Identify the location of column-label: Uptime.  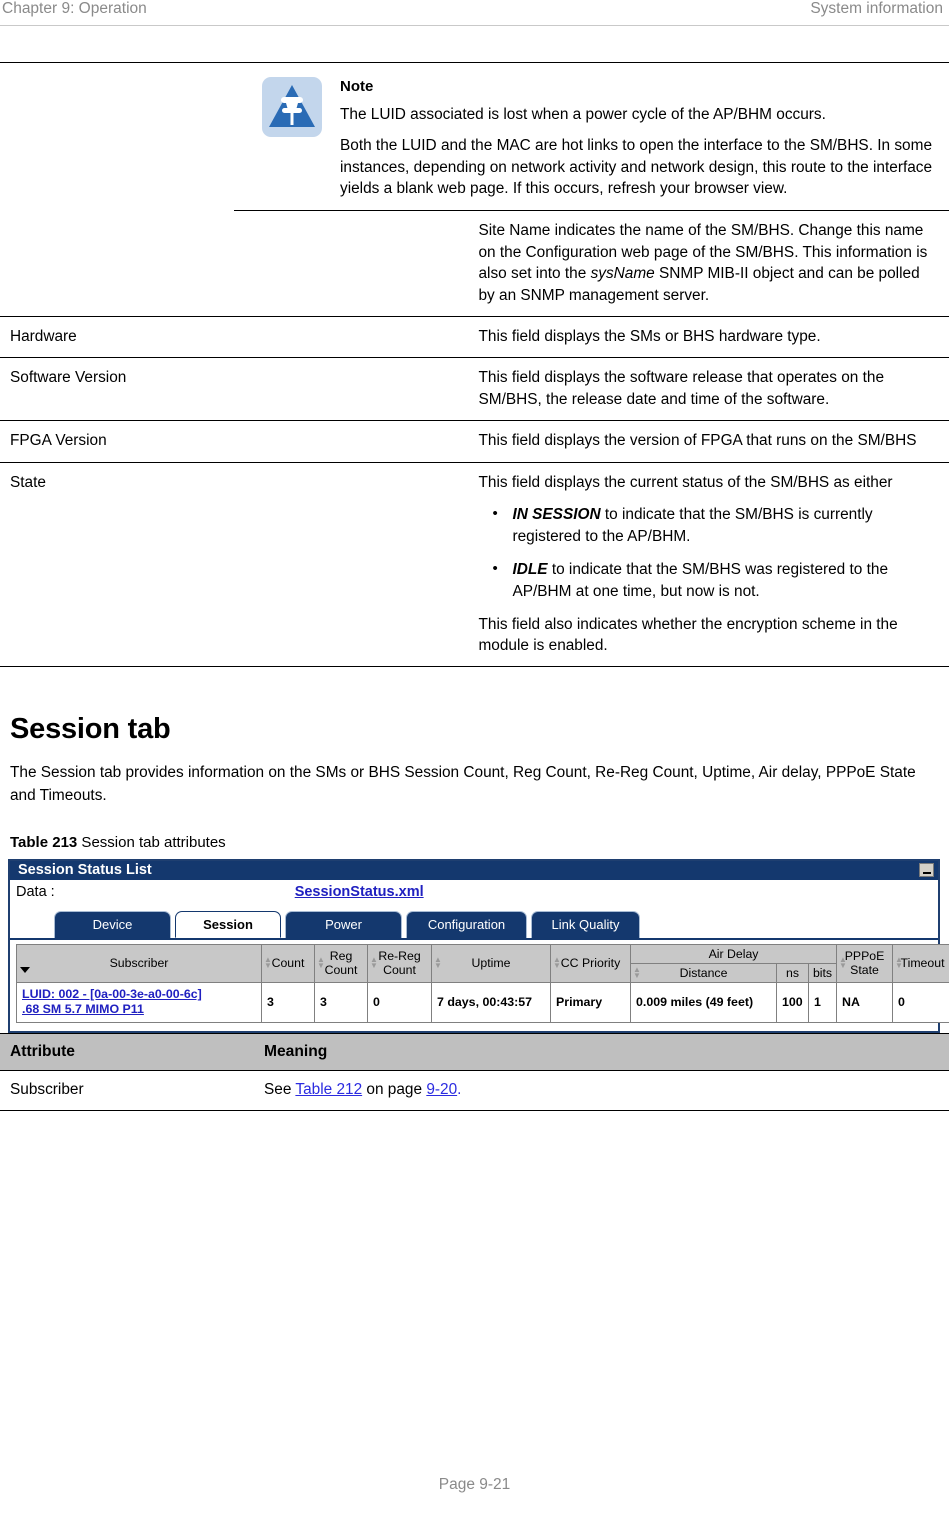
(491, 963).